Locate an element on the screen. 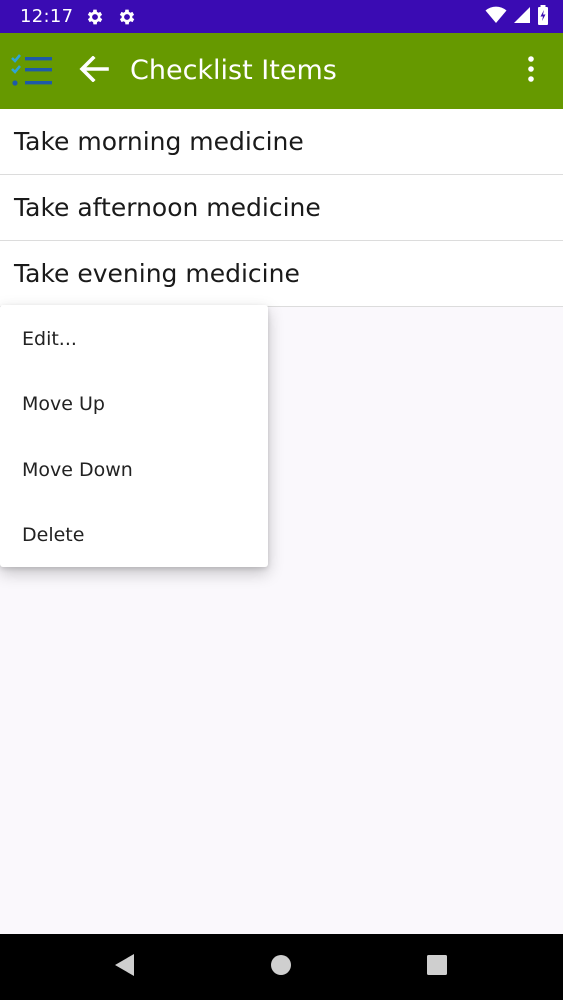 This screenshot has width=563, height=1000. signal-icon is located at coordinates (522, 17).